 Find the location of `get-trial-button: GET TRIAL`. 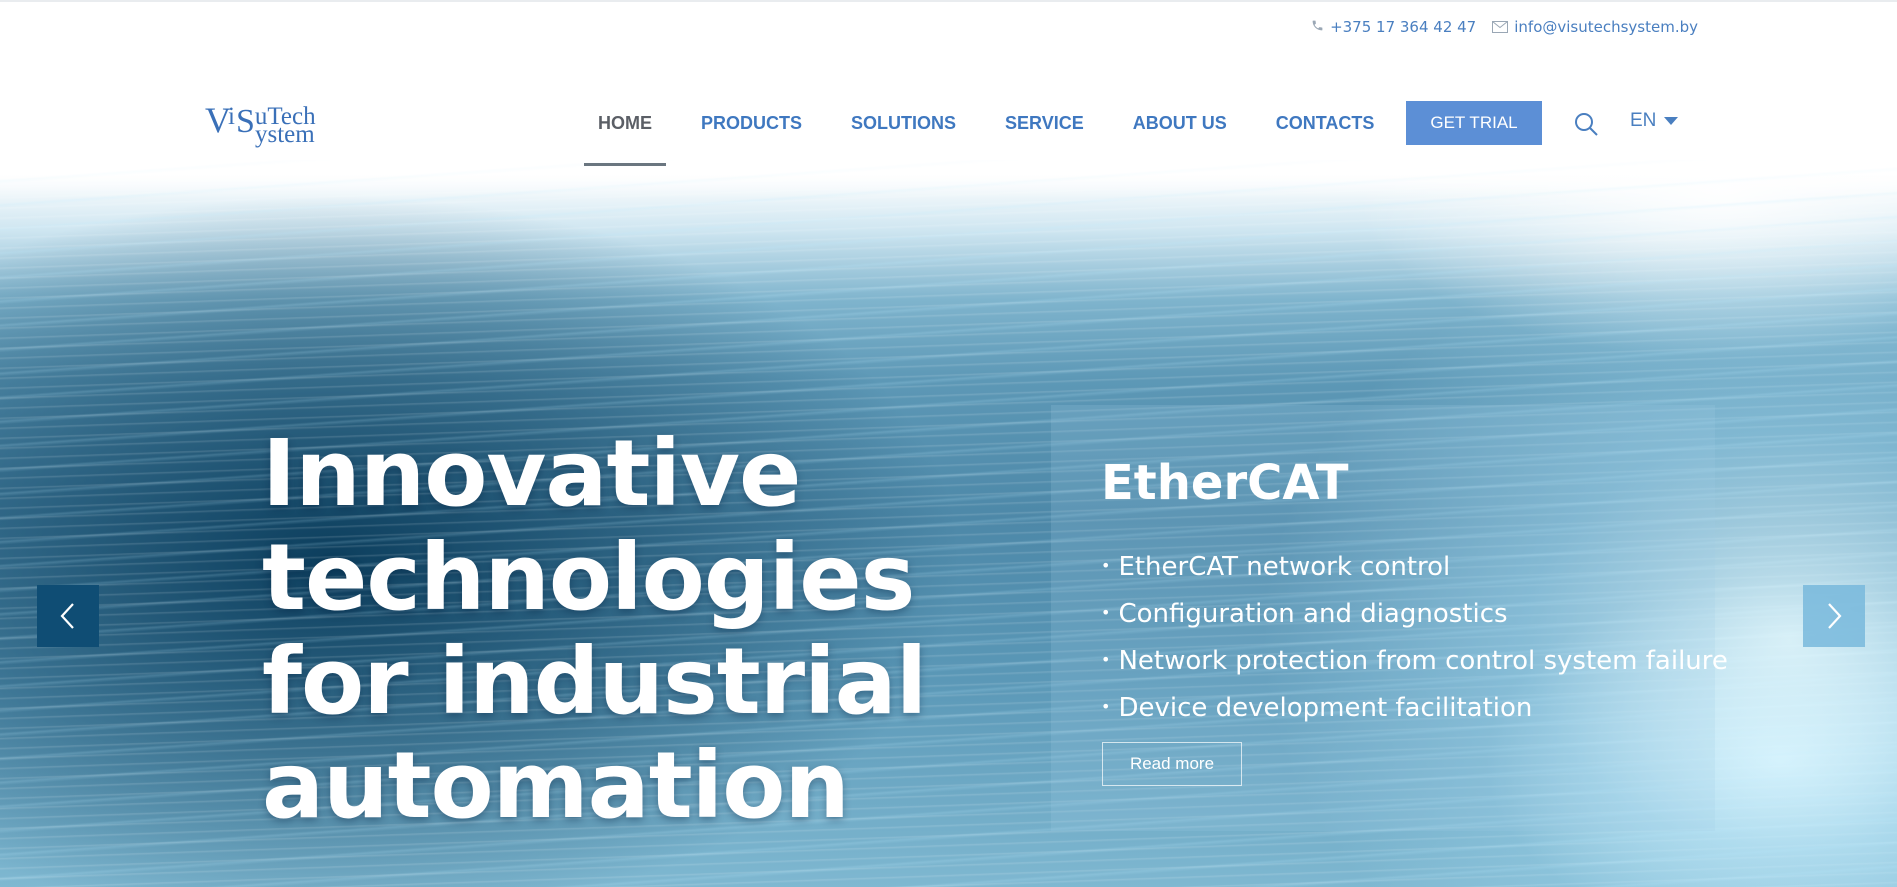

get-trial-button: GET TRIAL is located at coordinates (1474, 123).